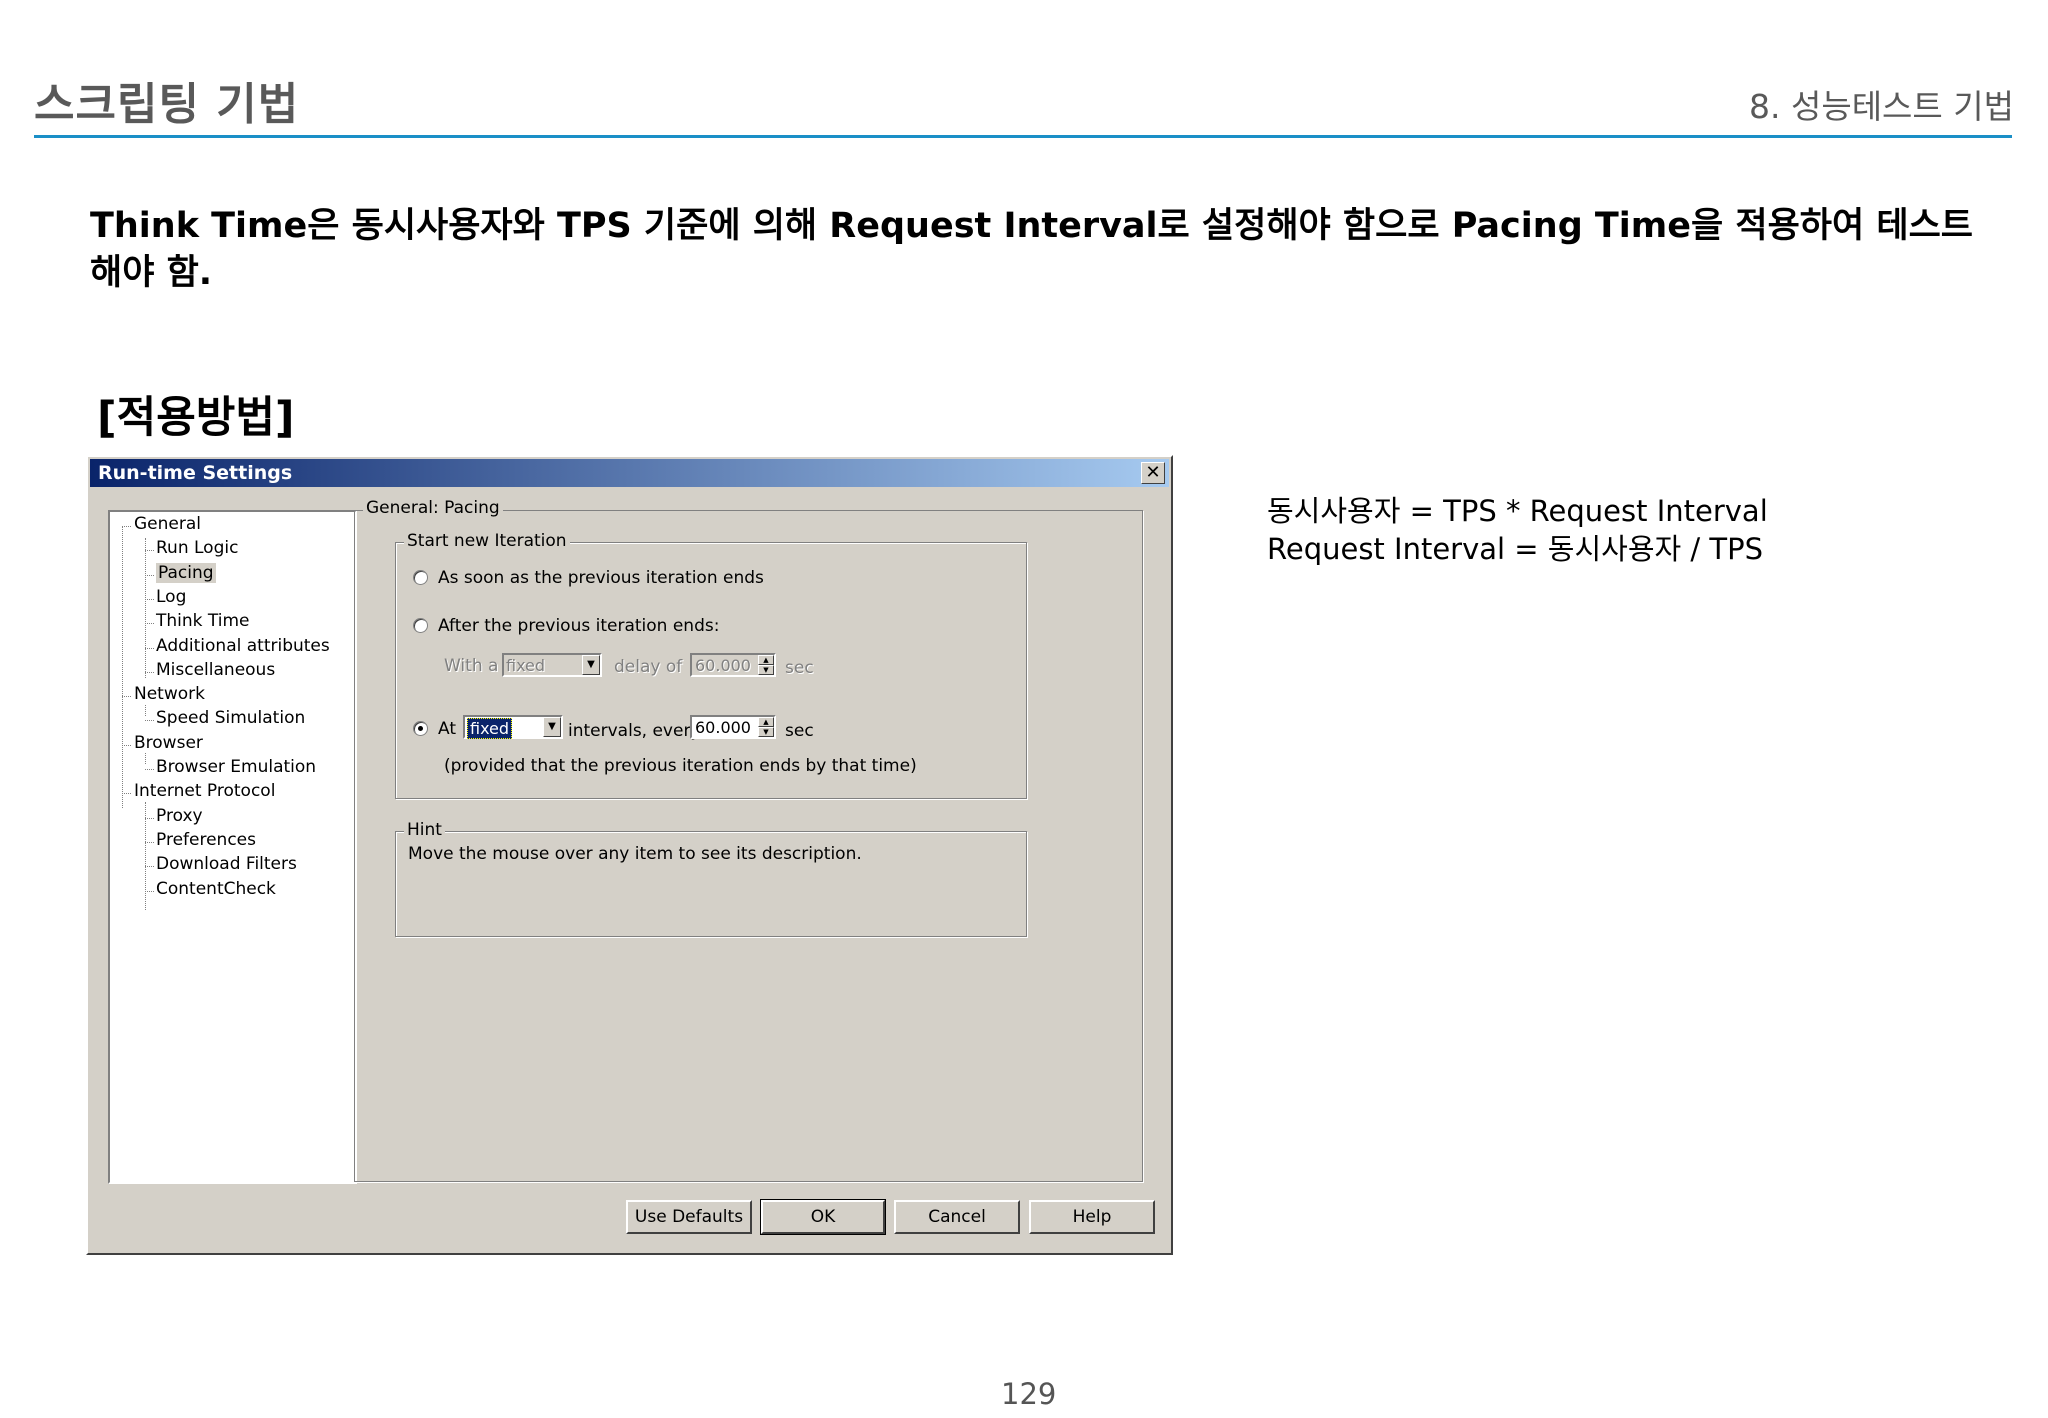  I want to click on hint-label: Hint, so click(424, 830).